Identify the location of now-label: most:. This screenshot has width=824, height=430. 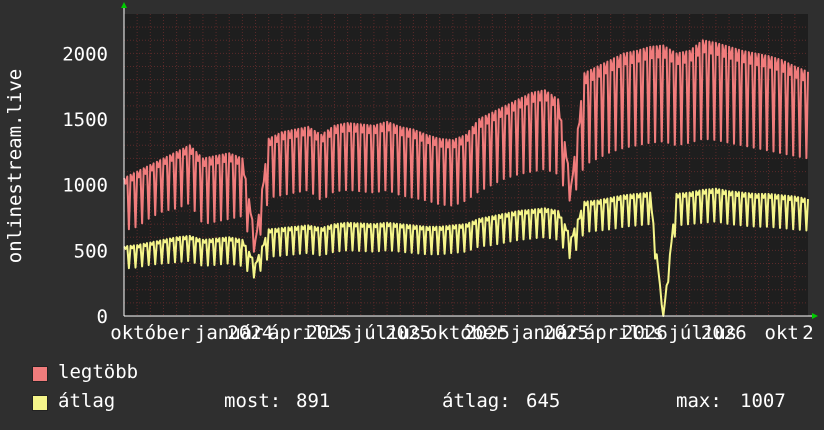
(253, 401).